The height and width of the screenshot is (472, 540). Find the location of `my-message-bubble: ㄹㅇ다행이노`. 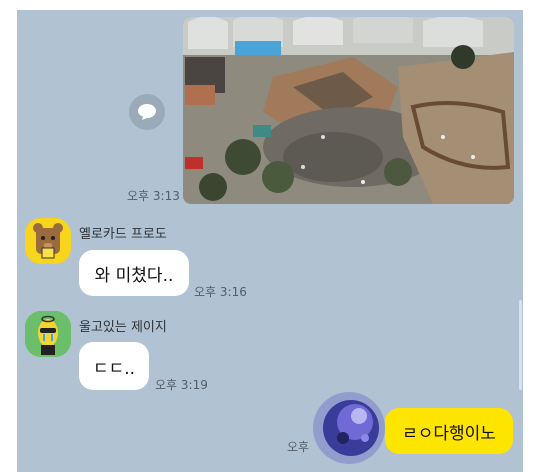

my-message-bubble: ㄹㅇ다행이노 is located at coordinates (449, 431).